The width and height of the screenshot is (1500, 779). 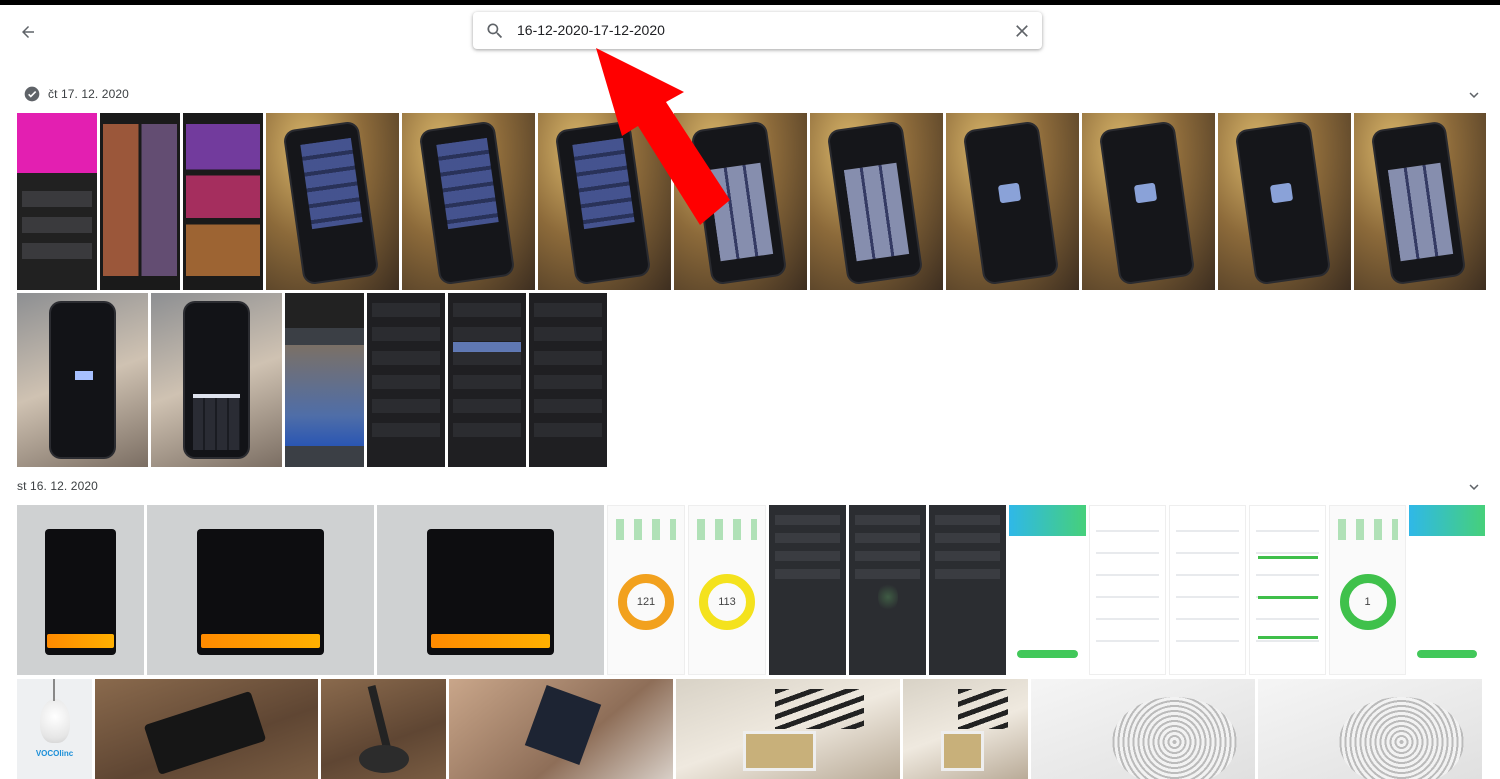 What do you see at coordinates (54, 753) in the screenshot?
I see `brand-logo: VOCOlinc` at bounding box center [54, 753].